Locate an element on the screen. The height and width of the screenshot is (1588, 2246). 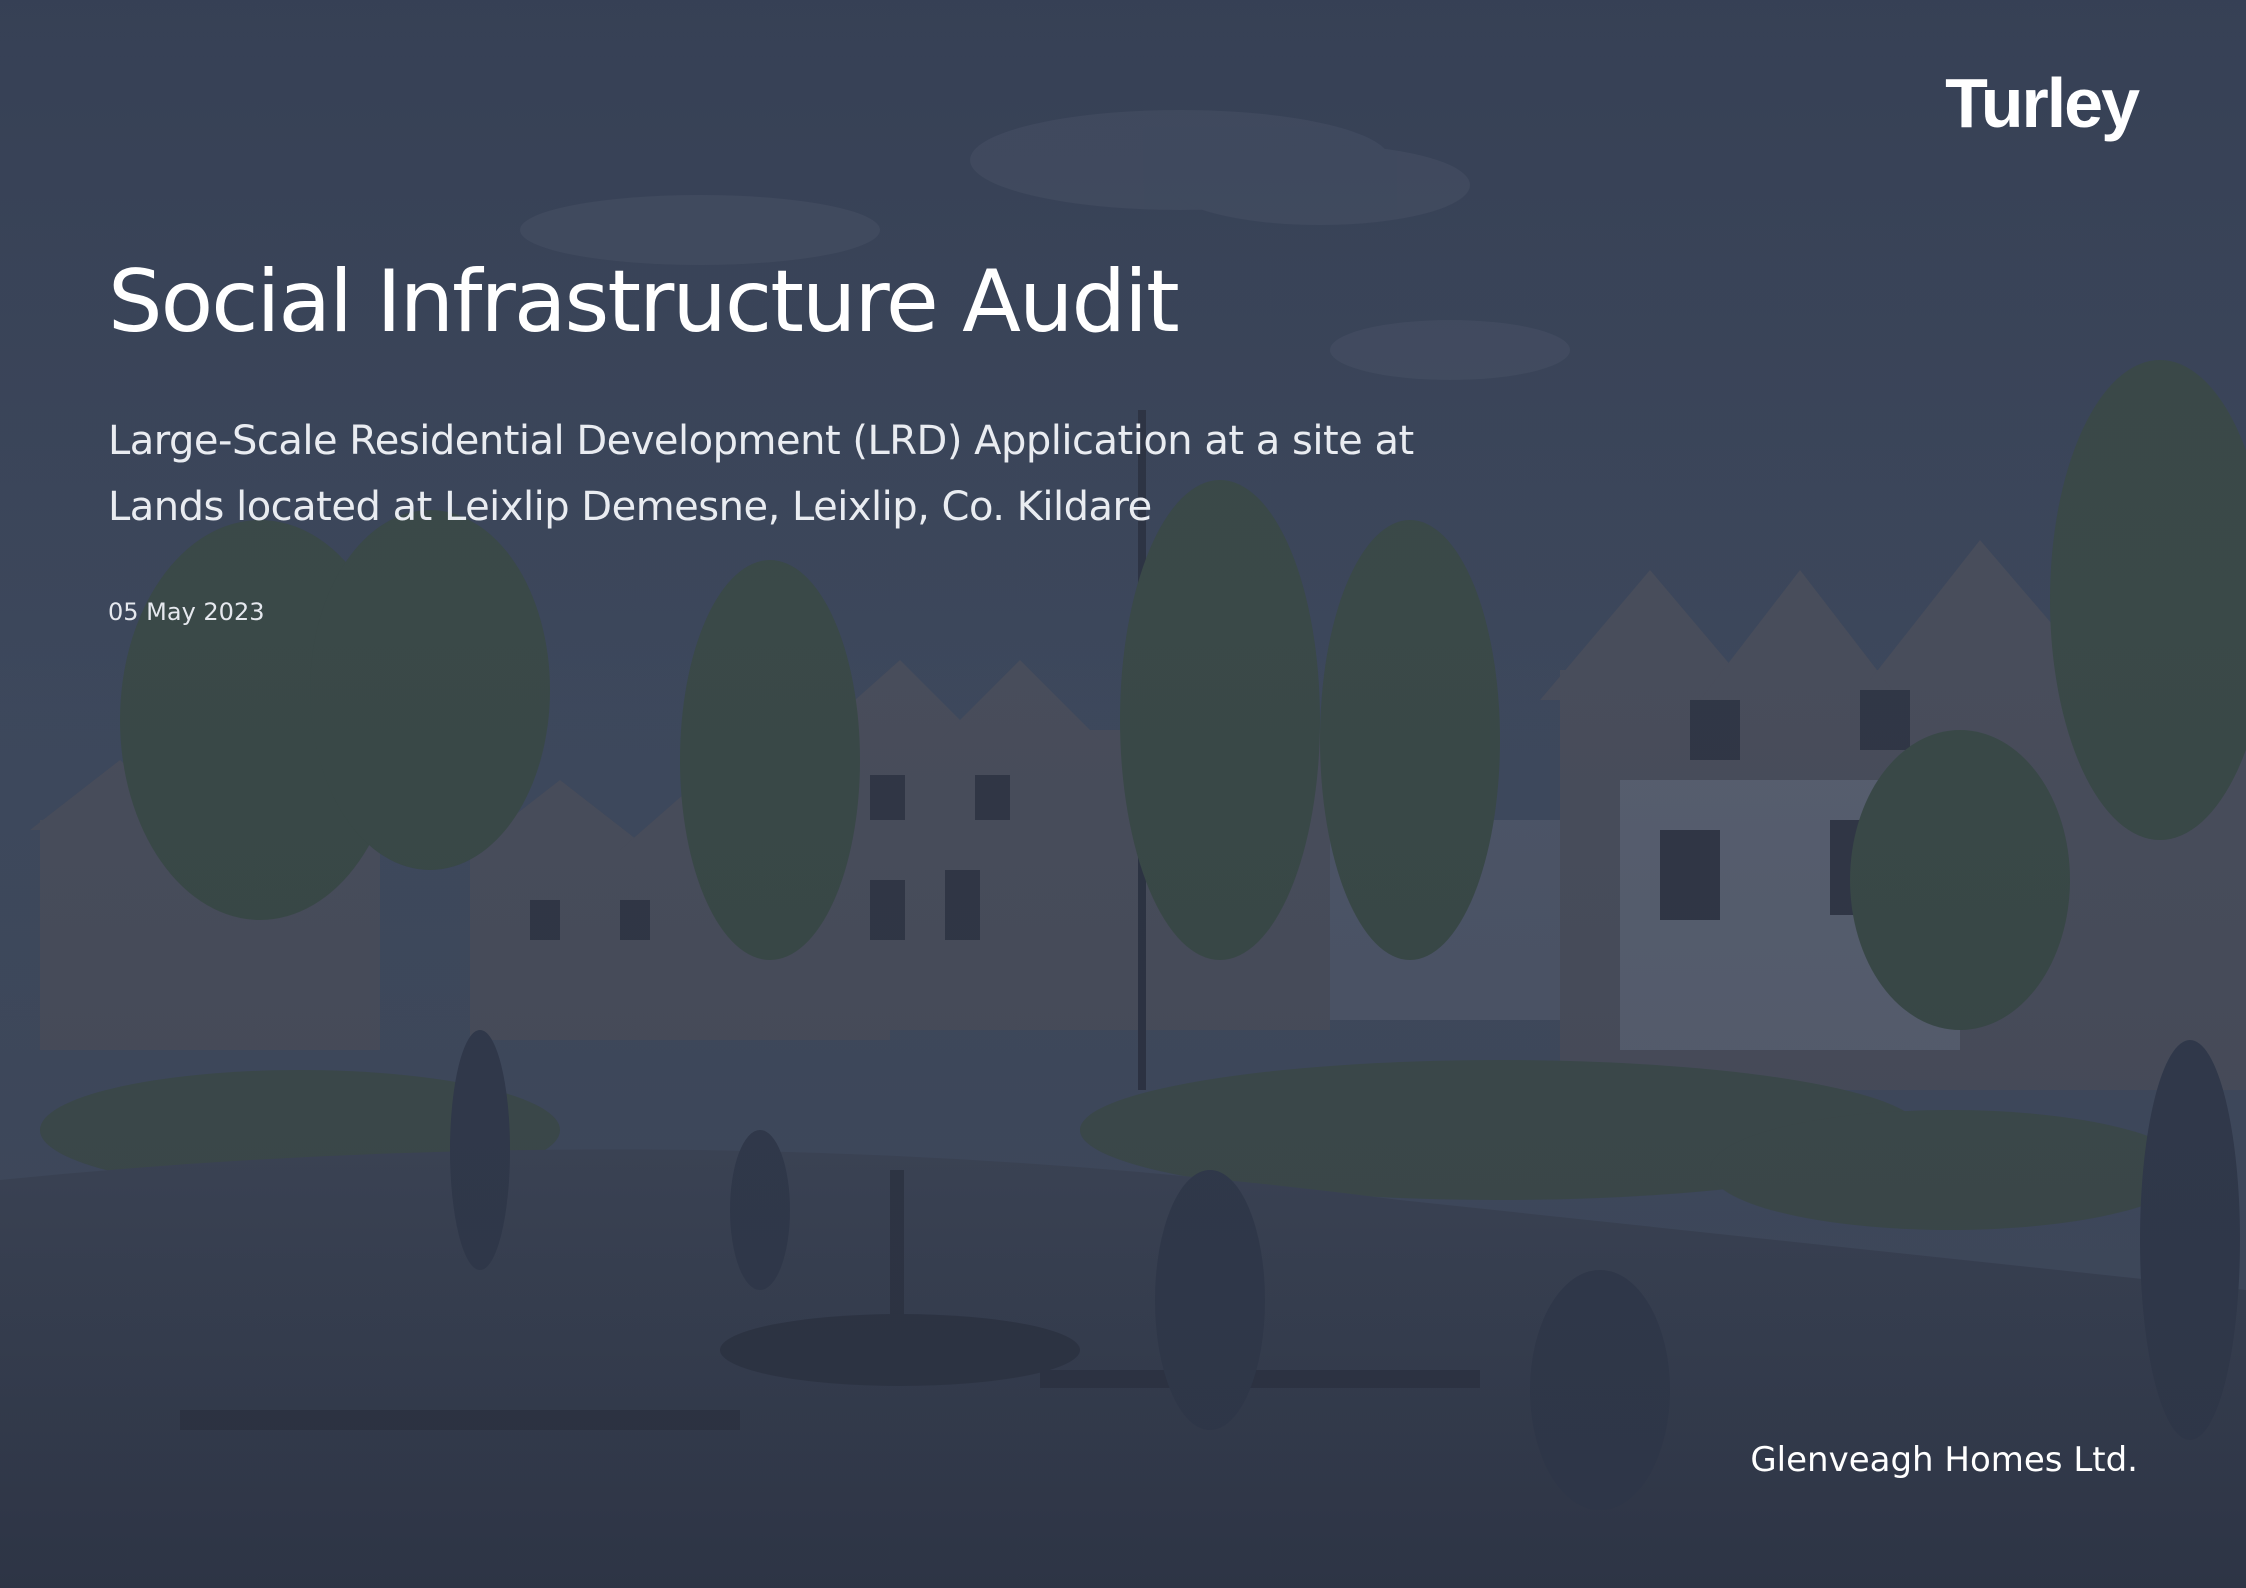
report-date: 05 May 2023 is located at coordinates (186, 612).